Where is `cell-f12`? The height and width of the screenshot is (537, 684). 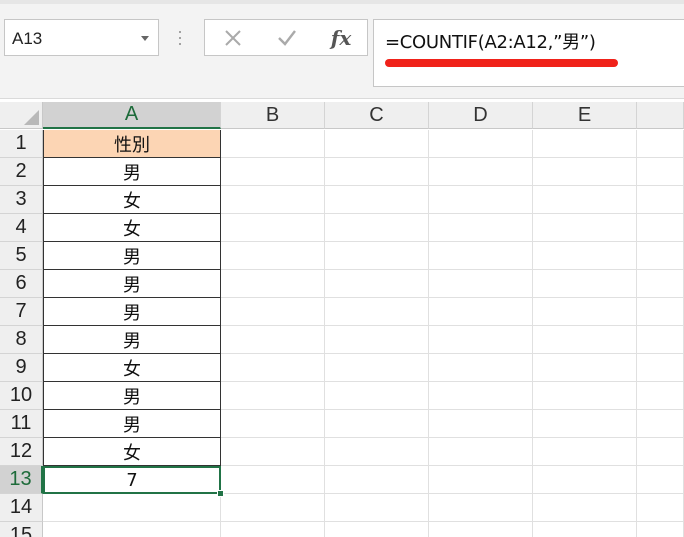
cell-f12 is located at coordinates (660, 452).